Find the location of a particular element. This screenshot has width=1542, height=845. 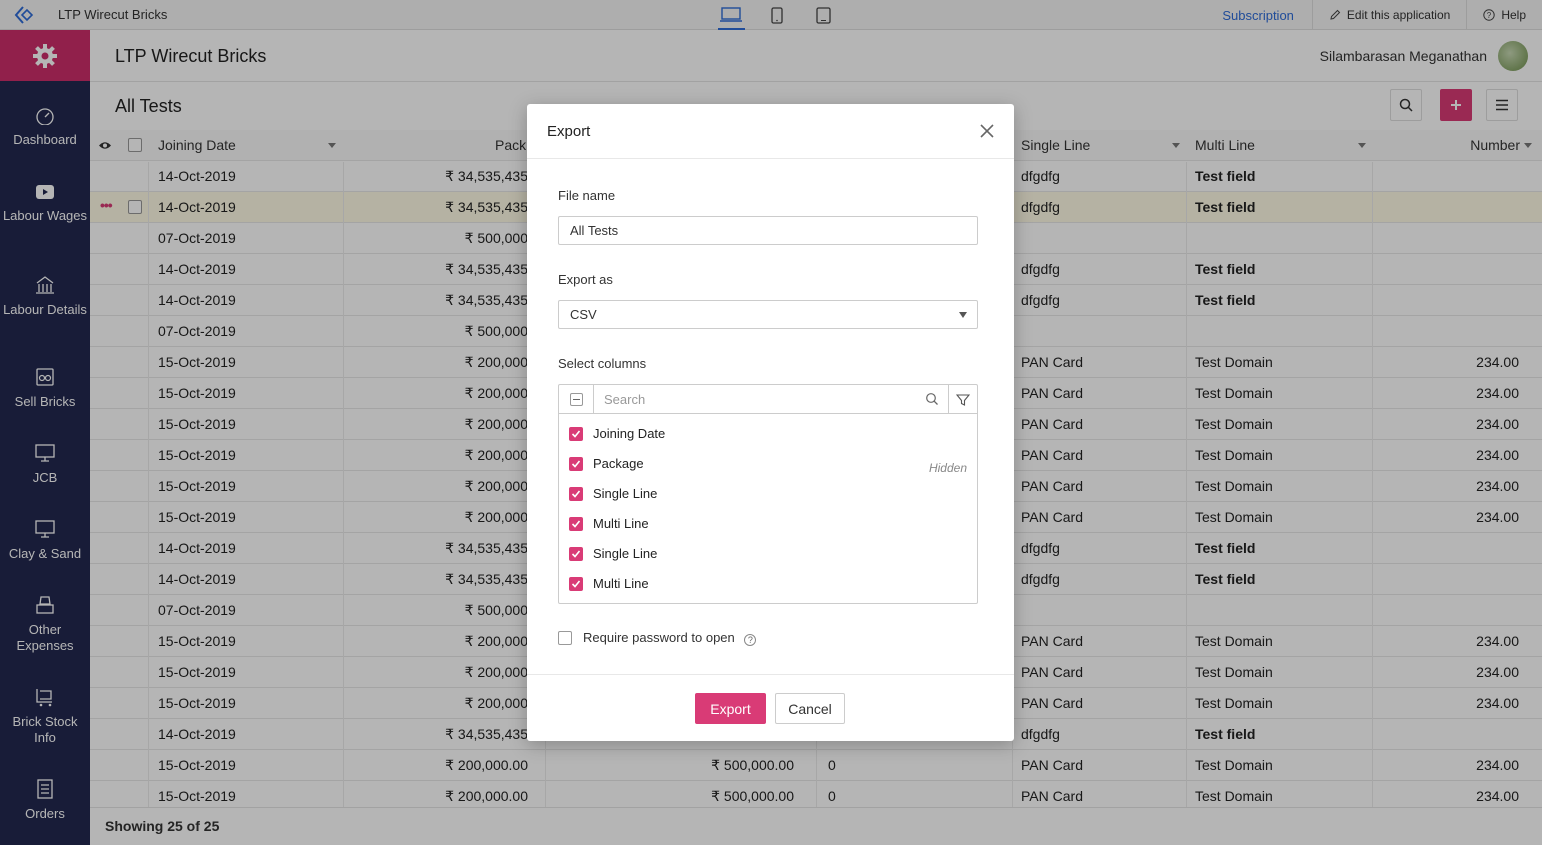

require-password-checkbox is located at coordinates (565, 638).